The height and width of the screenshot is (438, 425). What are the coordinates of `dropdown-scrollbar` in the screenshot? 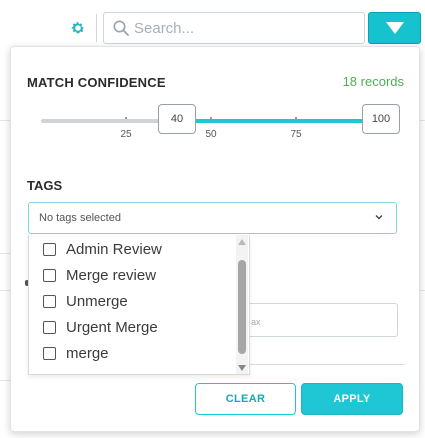 It's located at (242, 304).